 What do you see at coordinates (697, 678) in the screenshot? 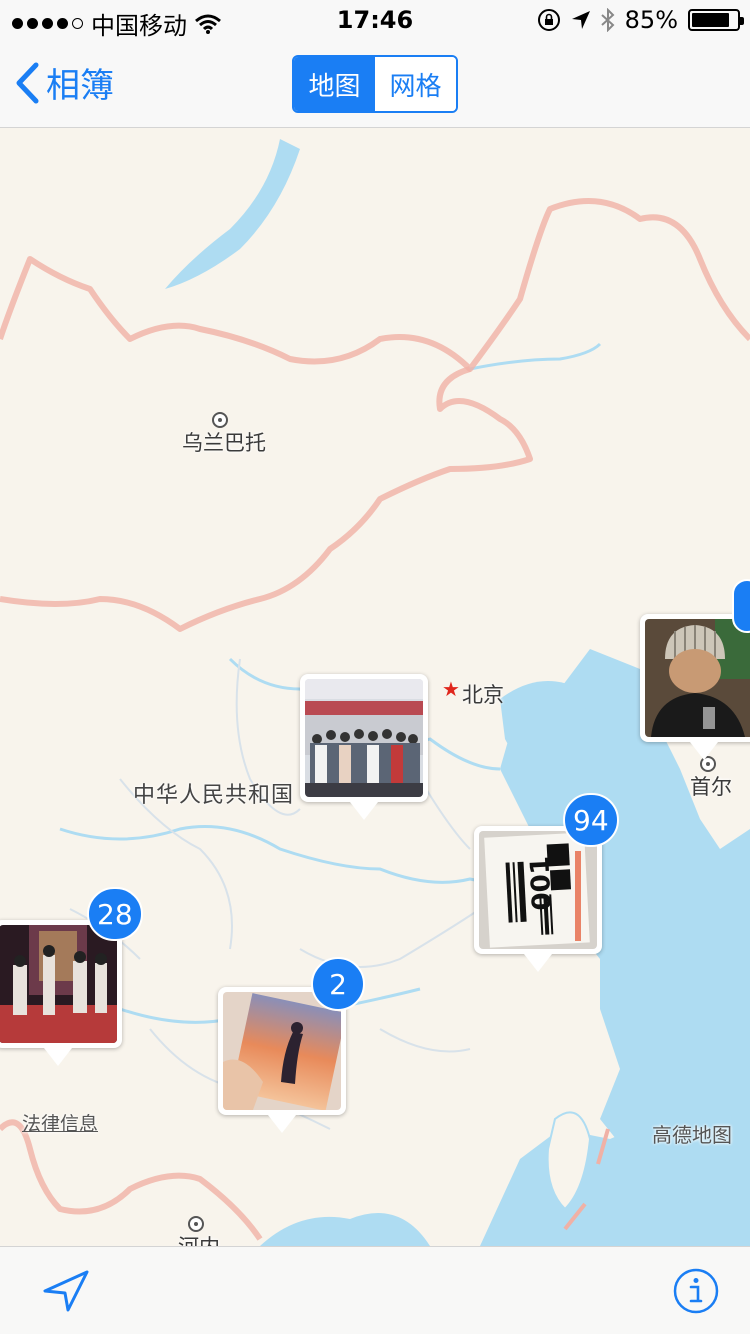
I see `portrait-photo-thumbnail` at bounding box center [697, 678].